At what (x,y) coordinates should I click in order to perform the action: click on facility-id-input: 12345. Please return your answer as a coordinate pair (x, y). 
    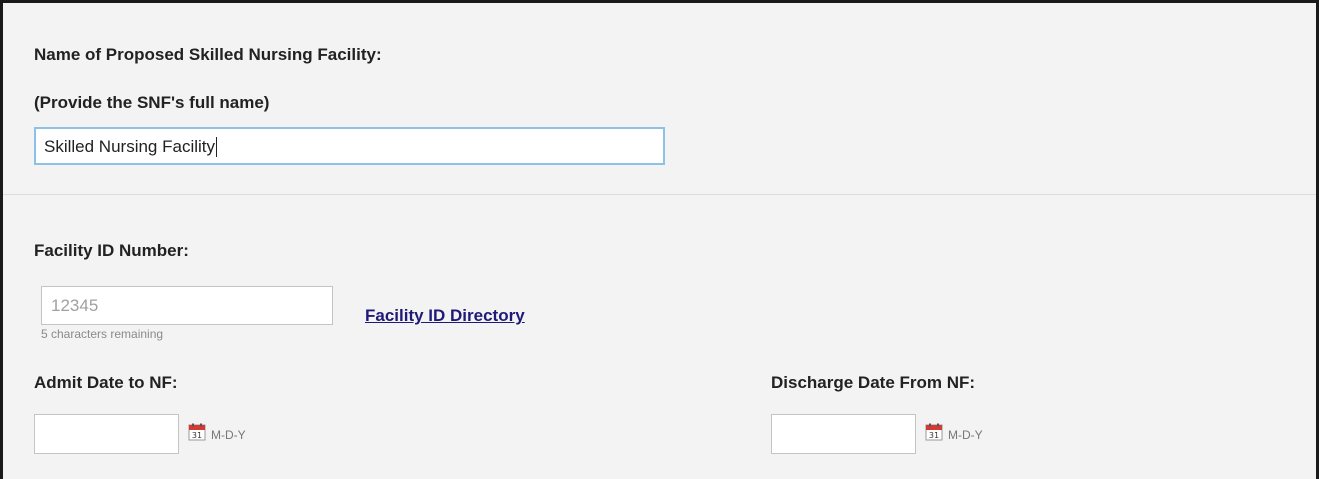
    Looking at the image, I should click on (187, 305).